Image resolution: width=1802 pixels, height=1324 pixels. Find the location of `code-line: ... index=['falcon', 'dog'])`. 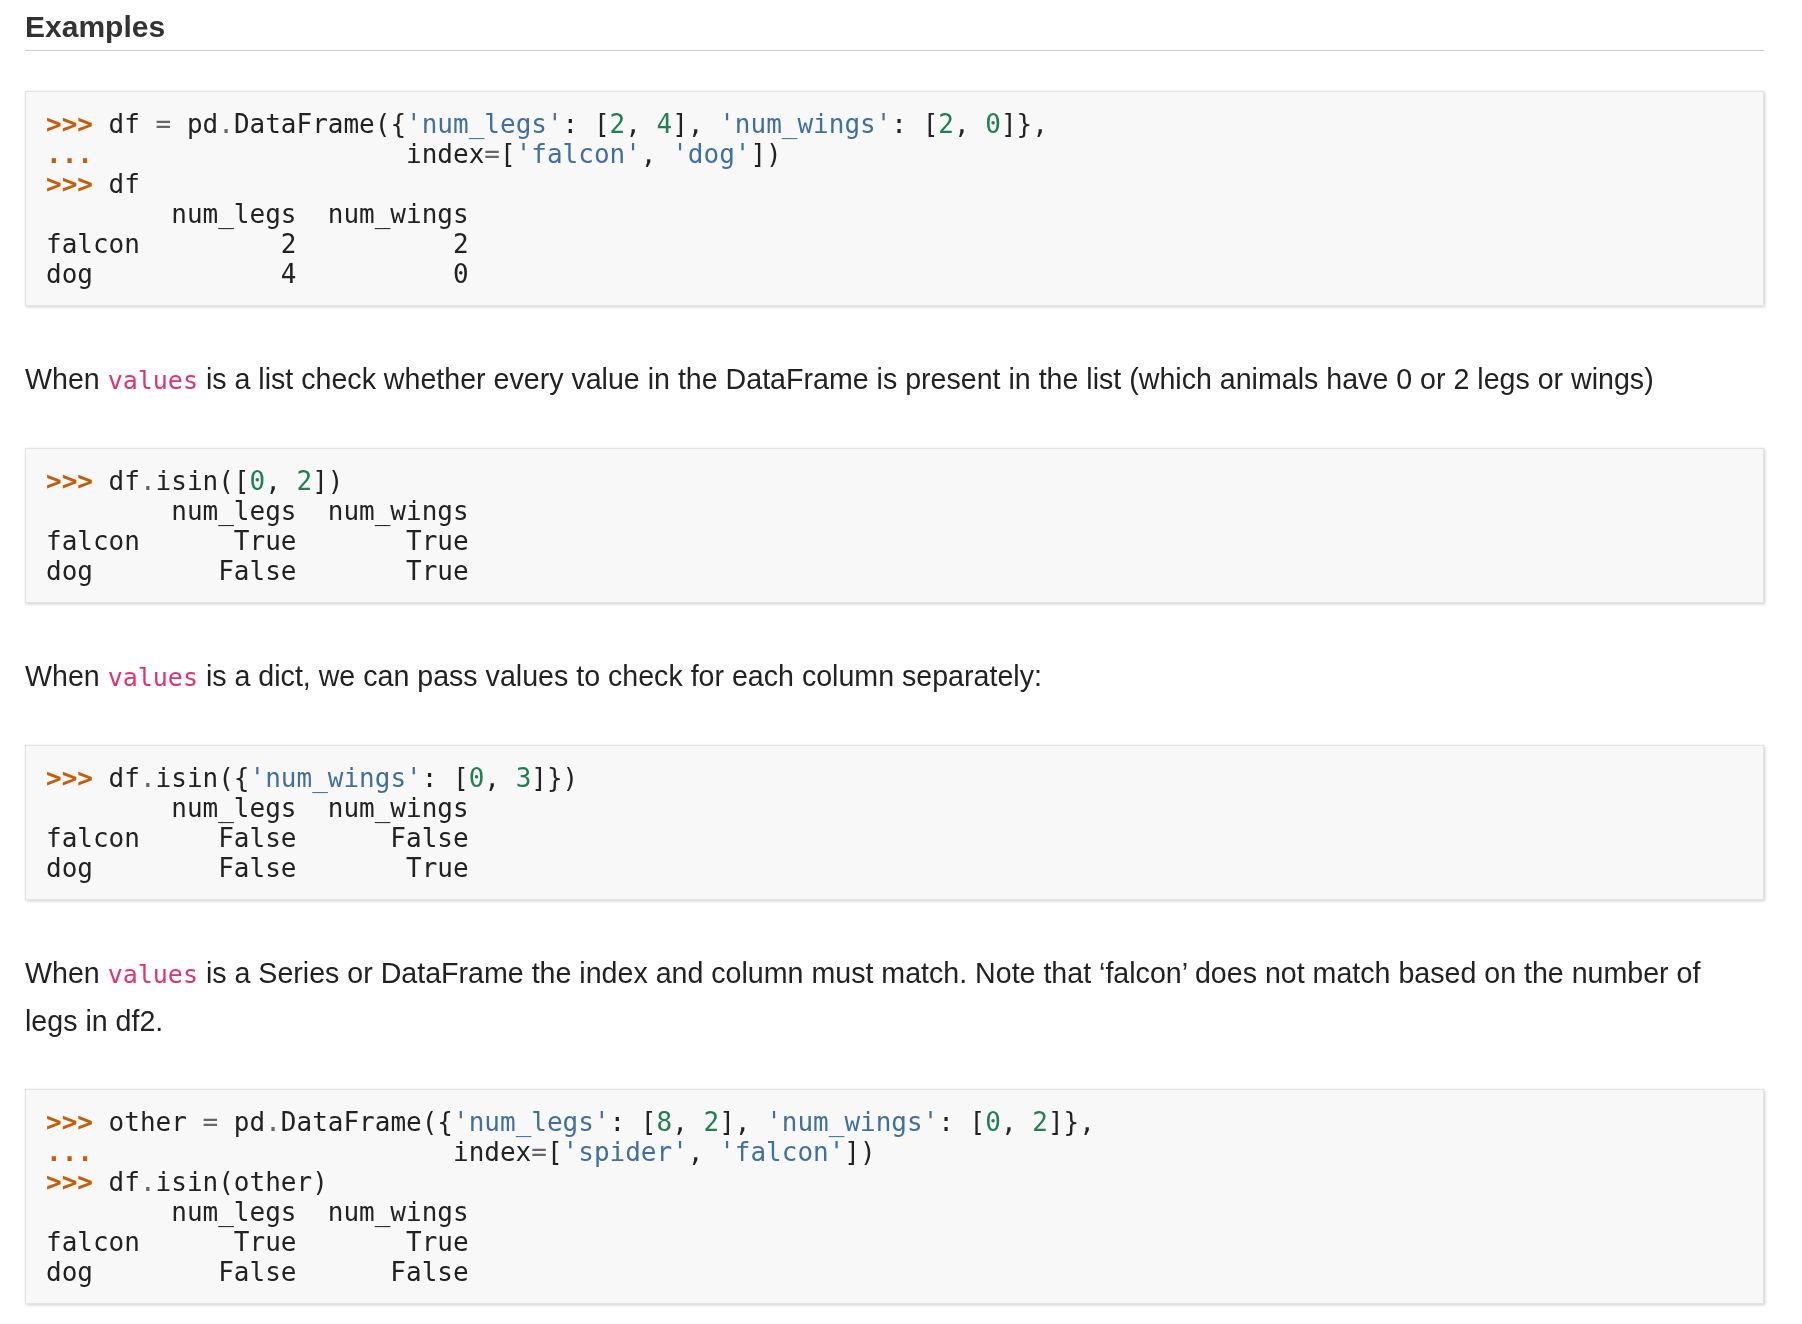

code-line: ... index=['falcon', 'dog']) is located at coordinates (414, 154).